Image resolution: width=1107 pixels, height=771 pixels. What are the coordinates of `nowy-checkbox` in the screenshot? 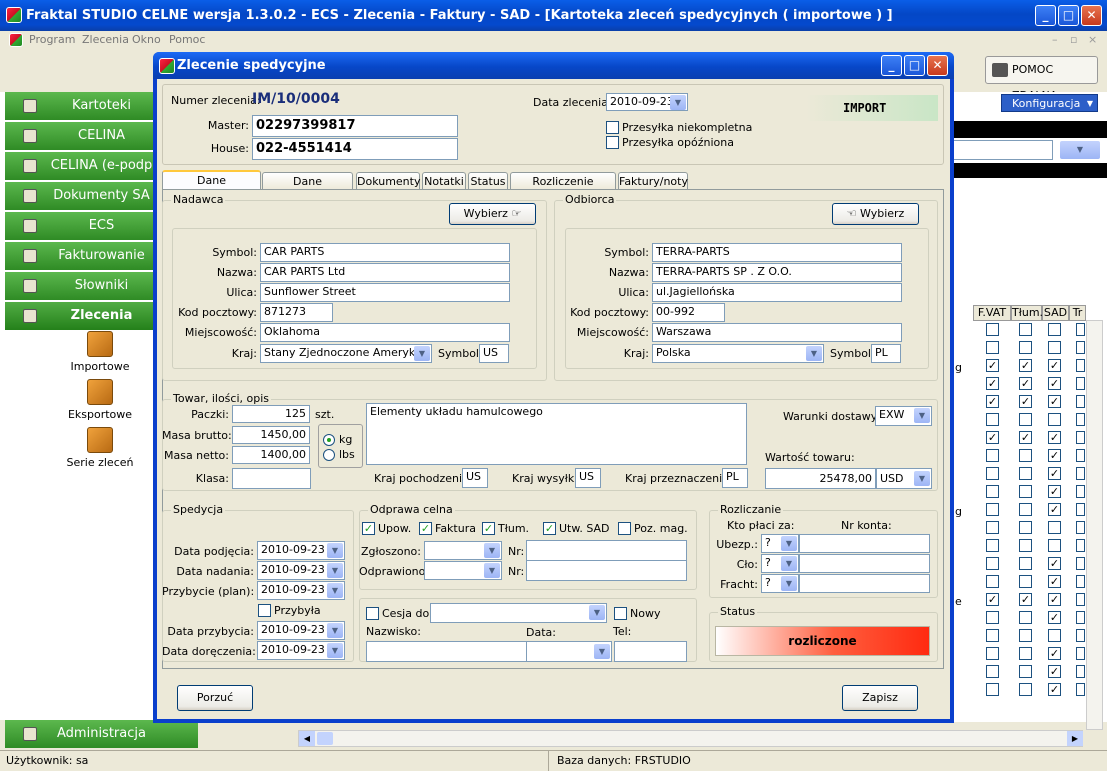 It's located at (620, 613).